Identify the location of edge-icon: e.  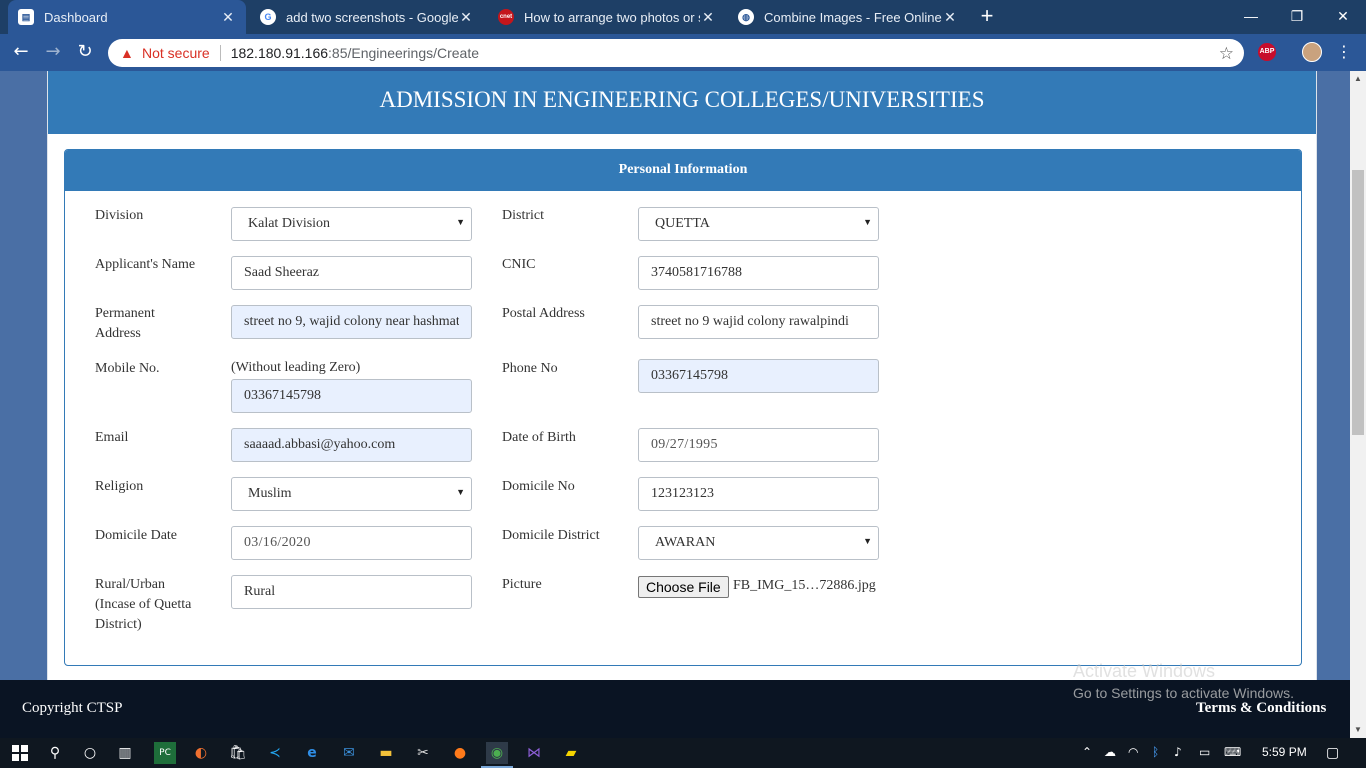
(312, 753).